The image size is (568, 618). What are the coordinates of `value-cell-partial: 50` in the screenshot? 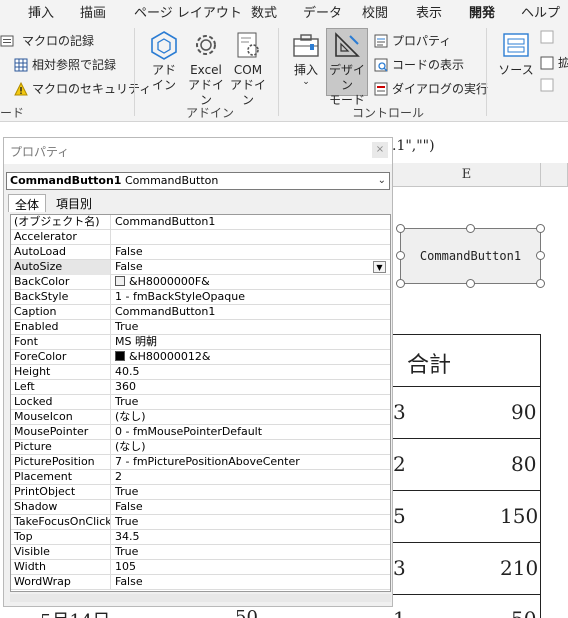 It's located at (246, 612).